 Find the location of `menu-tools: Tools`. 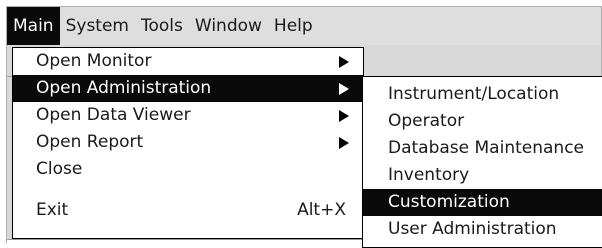

menu-tools: Tools is located at coordinates (162, 26).